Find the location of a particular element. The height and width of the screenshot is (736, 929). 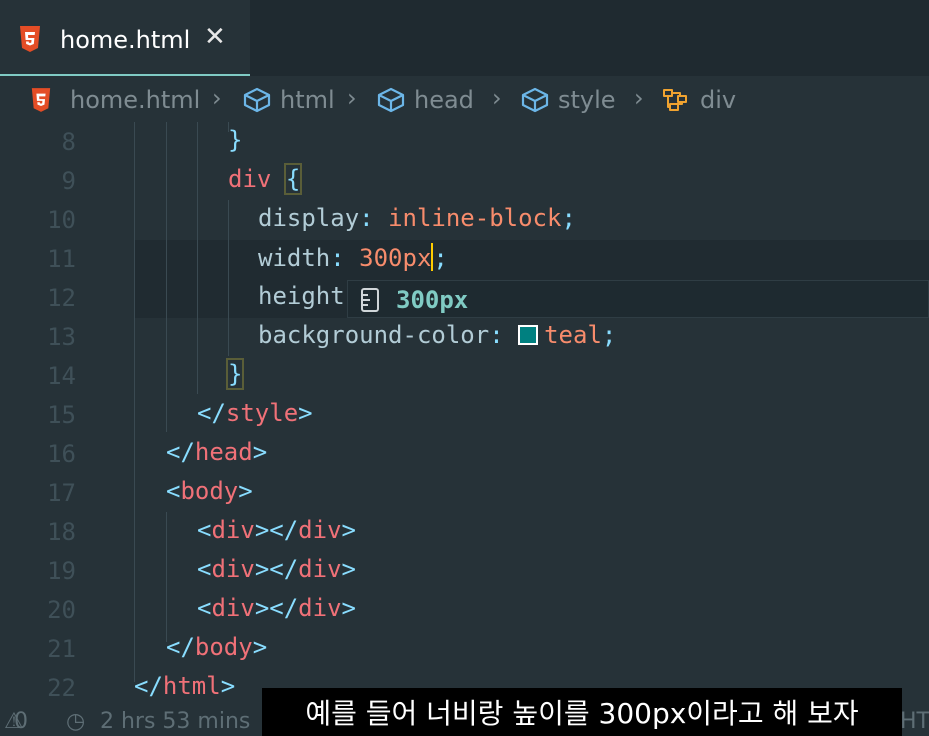

line-number: 12 is located at coordinates (61, 298).